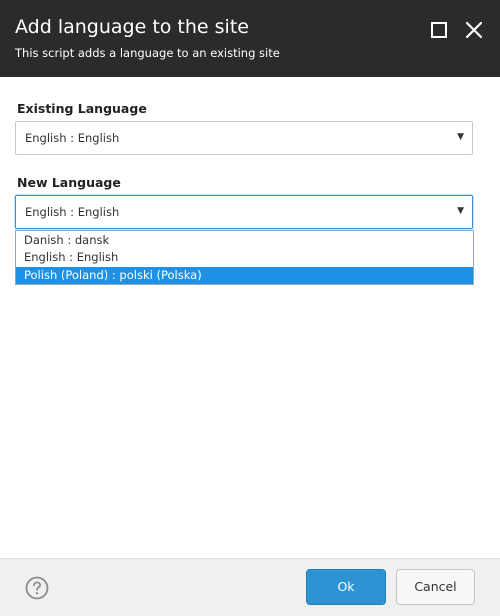 This screenshot has width=500, height=616. What do you see at coordinates (72, 138) in the screenshot?
I see `existing-language-value: English` at bounding box center [72, 138].